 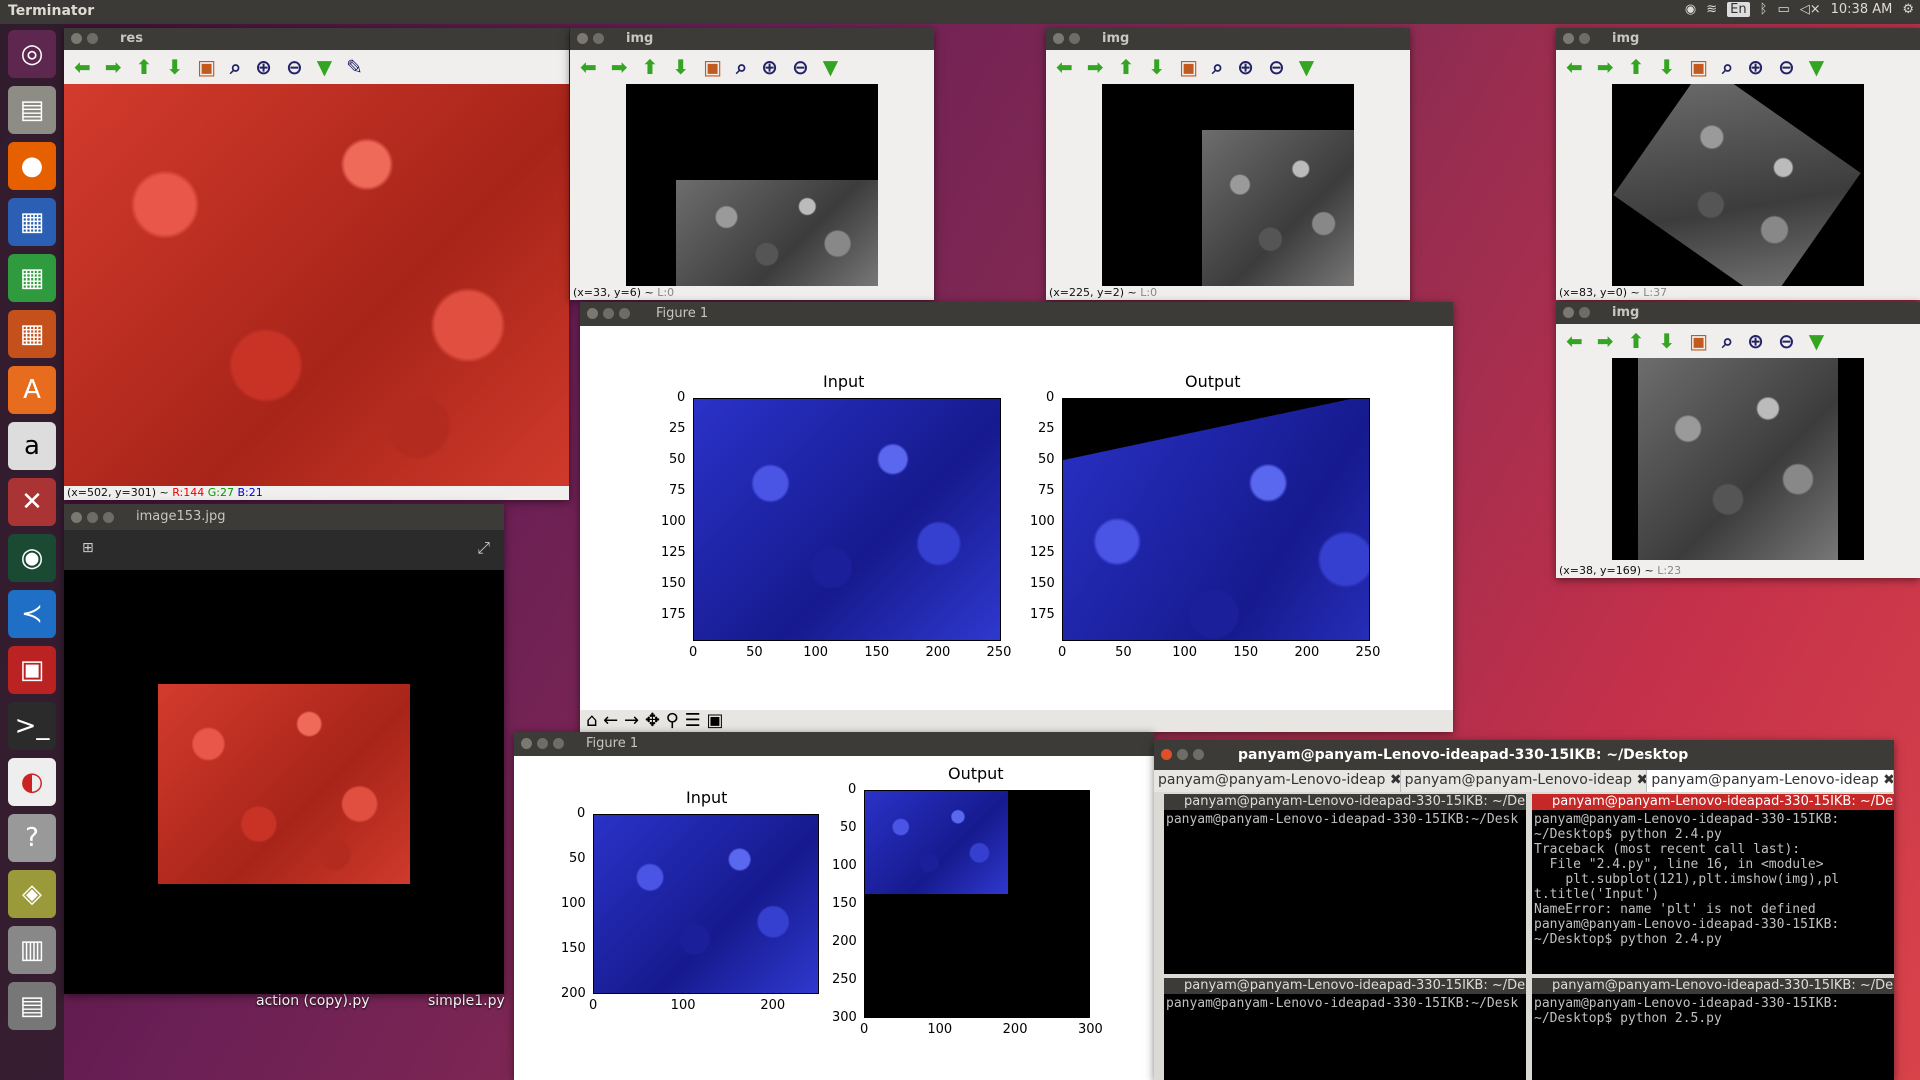 I want to click on back-icon: ←, so click(x=610, y=720).